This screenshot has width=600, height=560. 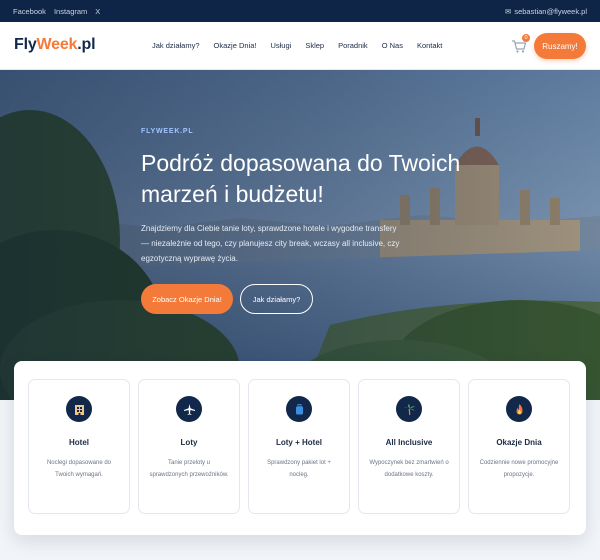 I want to click on logo: FlyWeek.pl, so click(x=55, y=45).